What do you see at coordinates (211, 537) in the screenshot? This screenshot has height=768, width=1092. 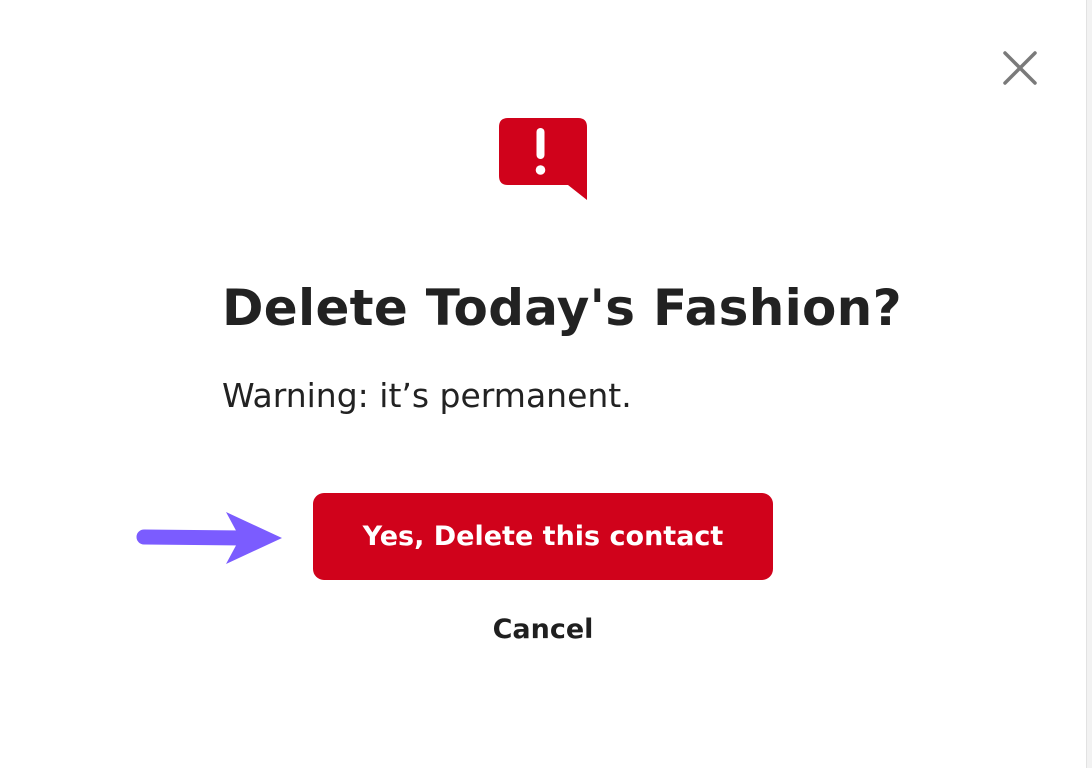 I see `arrow-right-icon` at bounding box center [211, 537].